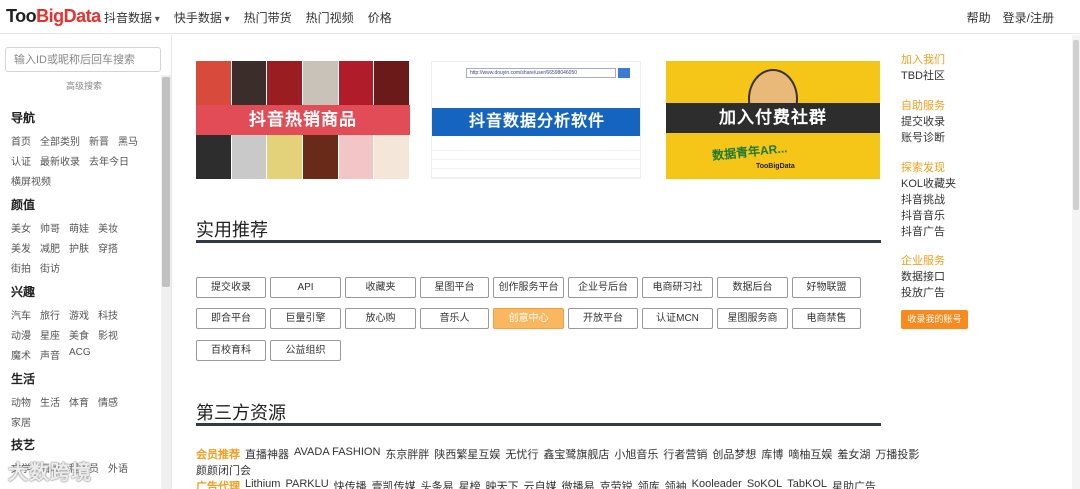  I want to click on sidebar-item: 动物, so click(21, 401).